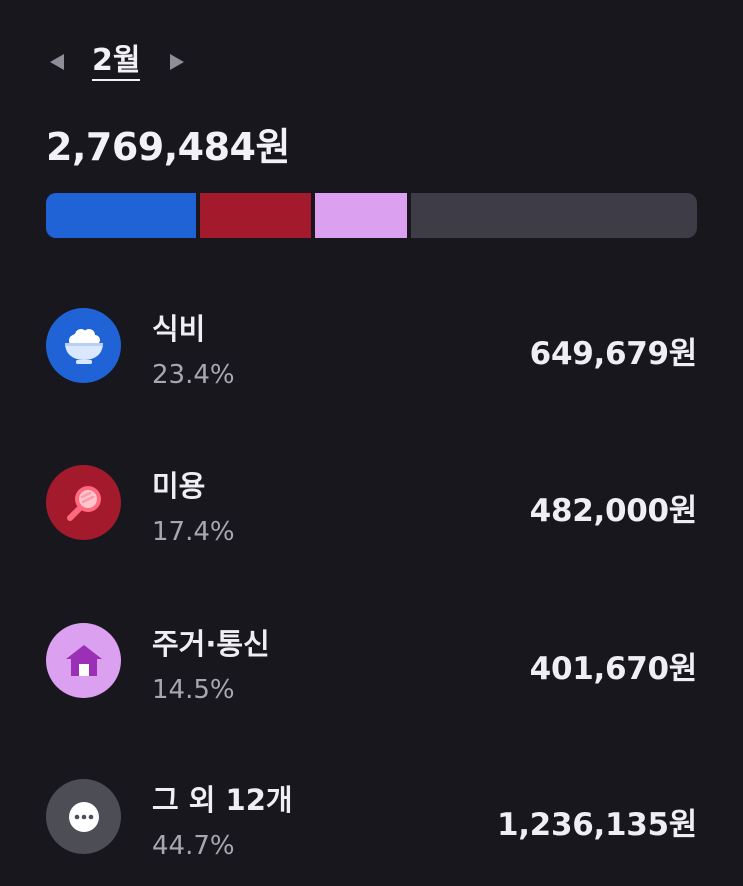 The height and width of the screenshot is (886, 743). Describe the element at coordinates (613, 669) in the screenshot. I see `category-amount: 401,670원` at that location.